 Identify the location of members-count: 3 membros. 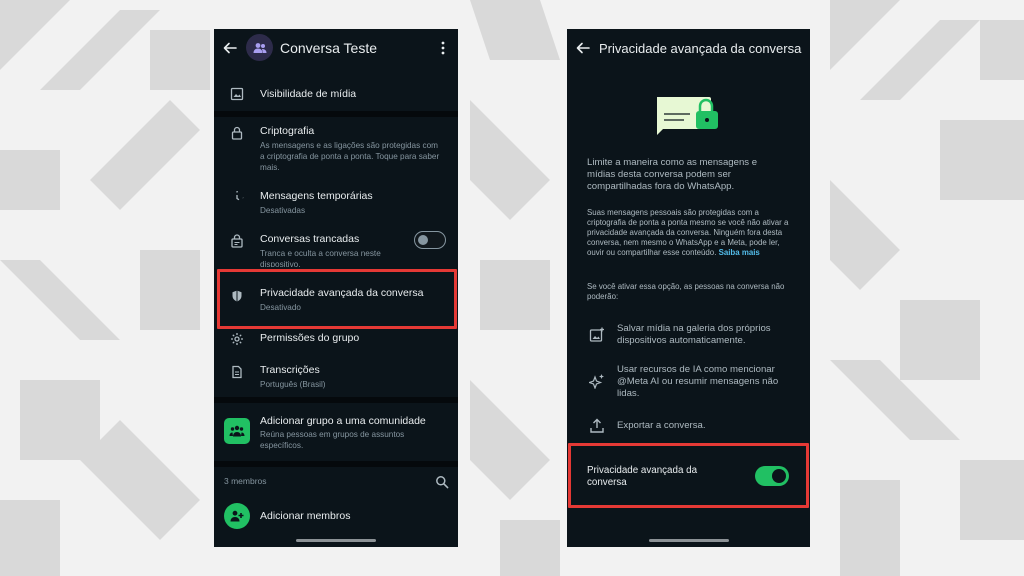
(245, 481).